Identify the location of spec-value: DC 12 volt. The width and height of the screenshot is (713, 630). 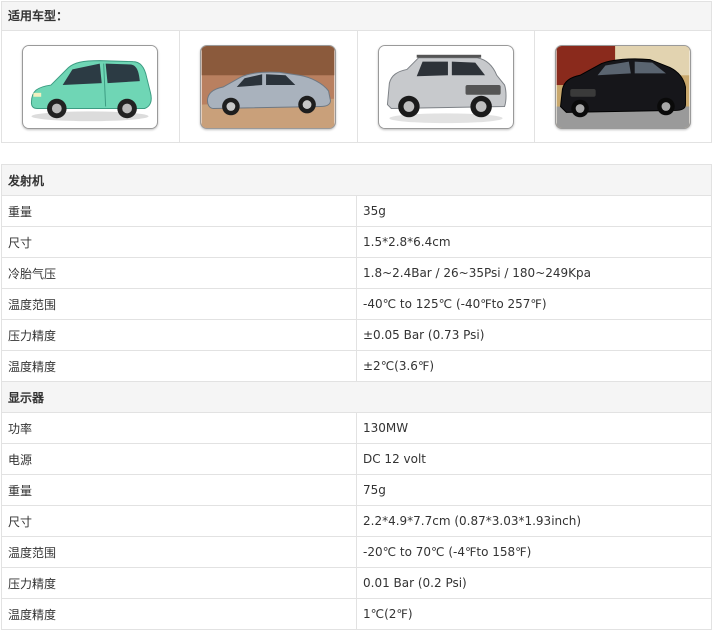
(534, 459).